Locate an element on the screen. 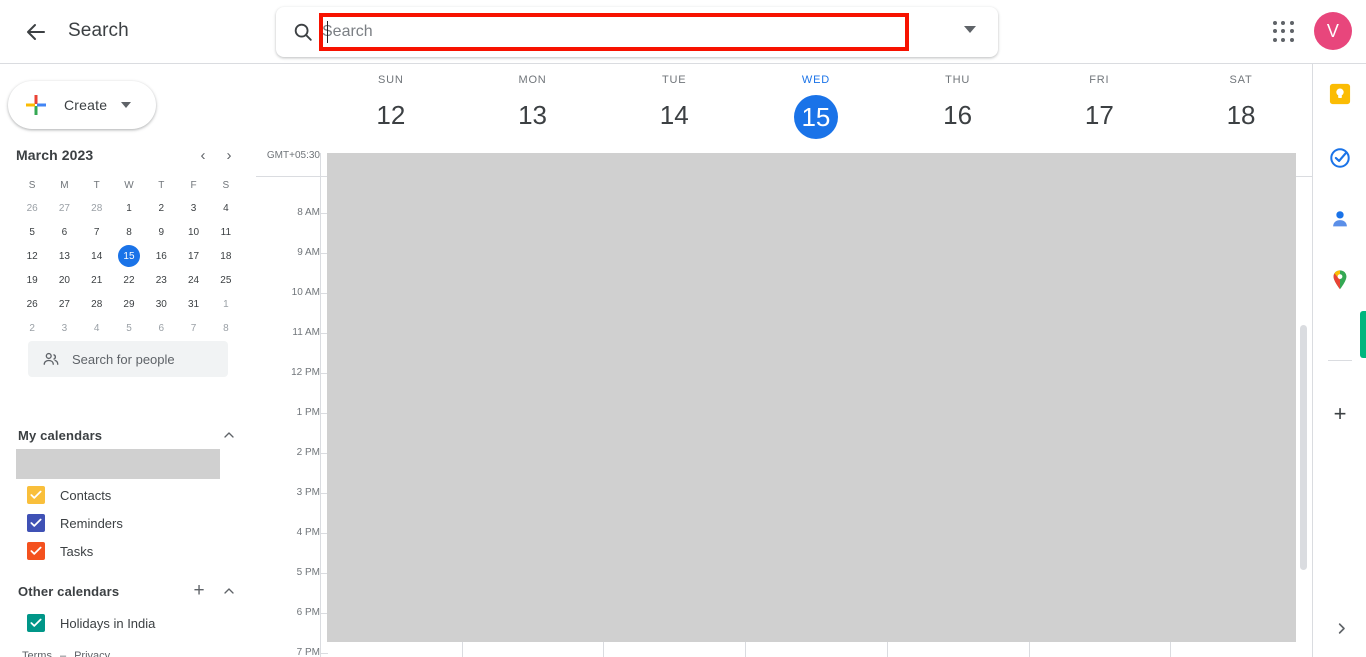  apps-grid-icon is located at coordinates (1284, 32).